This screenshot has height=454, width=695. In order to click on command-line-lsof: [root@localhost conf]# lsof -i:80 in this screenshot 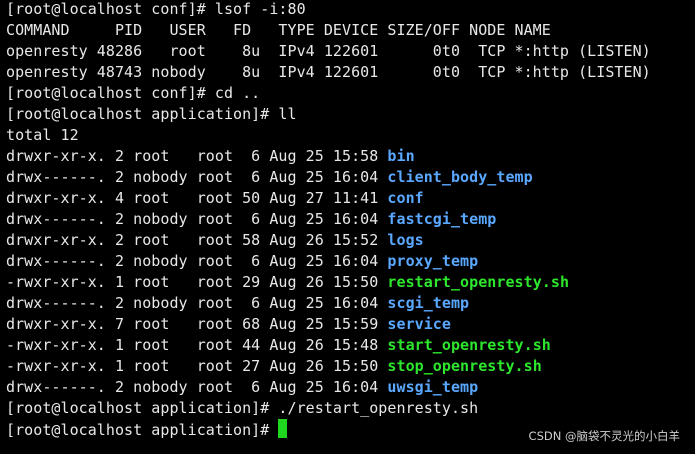, I will do `click(156, 9)`.